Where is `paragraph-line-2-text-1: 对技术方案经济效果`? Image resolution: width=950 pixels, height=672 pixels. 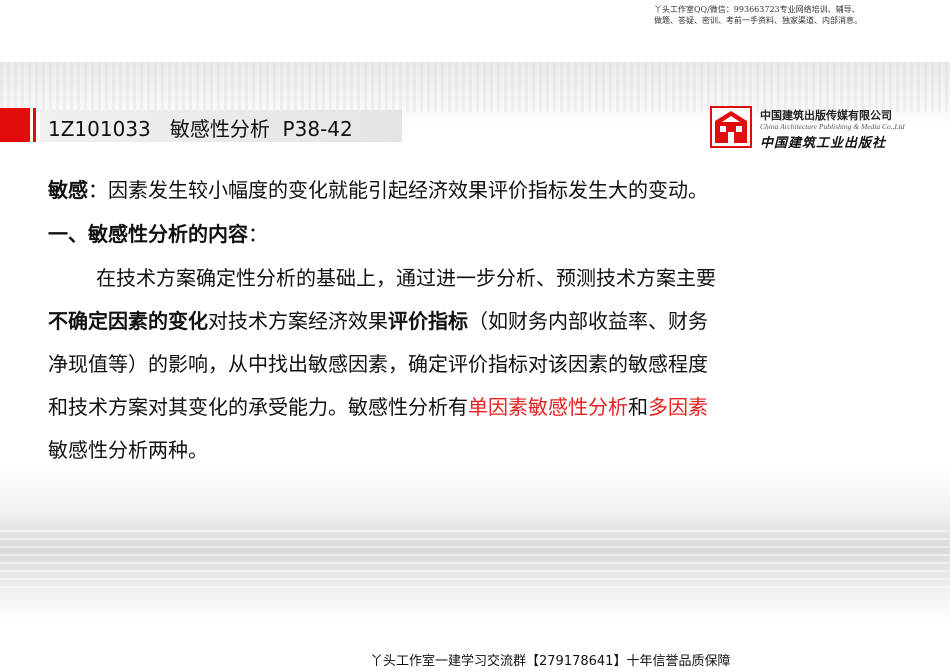 paragraph-line-2-text-1: 对技术方案经济效果 is located at coordinates (298, 321).